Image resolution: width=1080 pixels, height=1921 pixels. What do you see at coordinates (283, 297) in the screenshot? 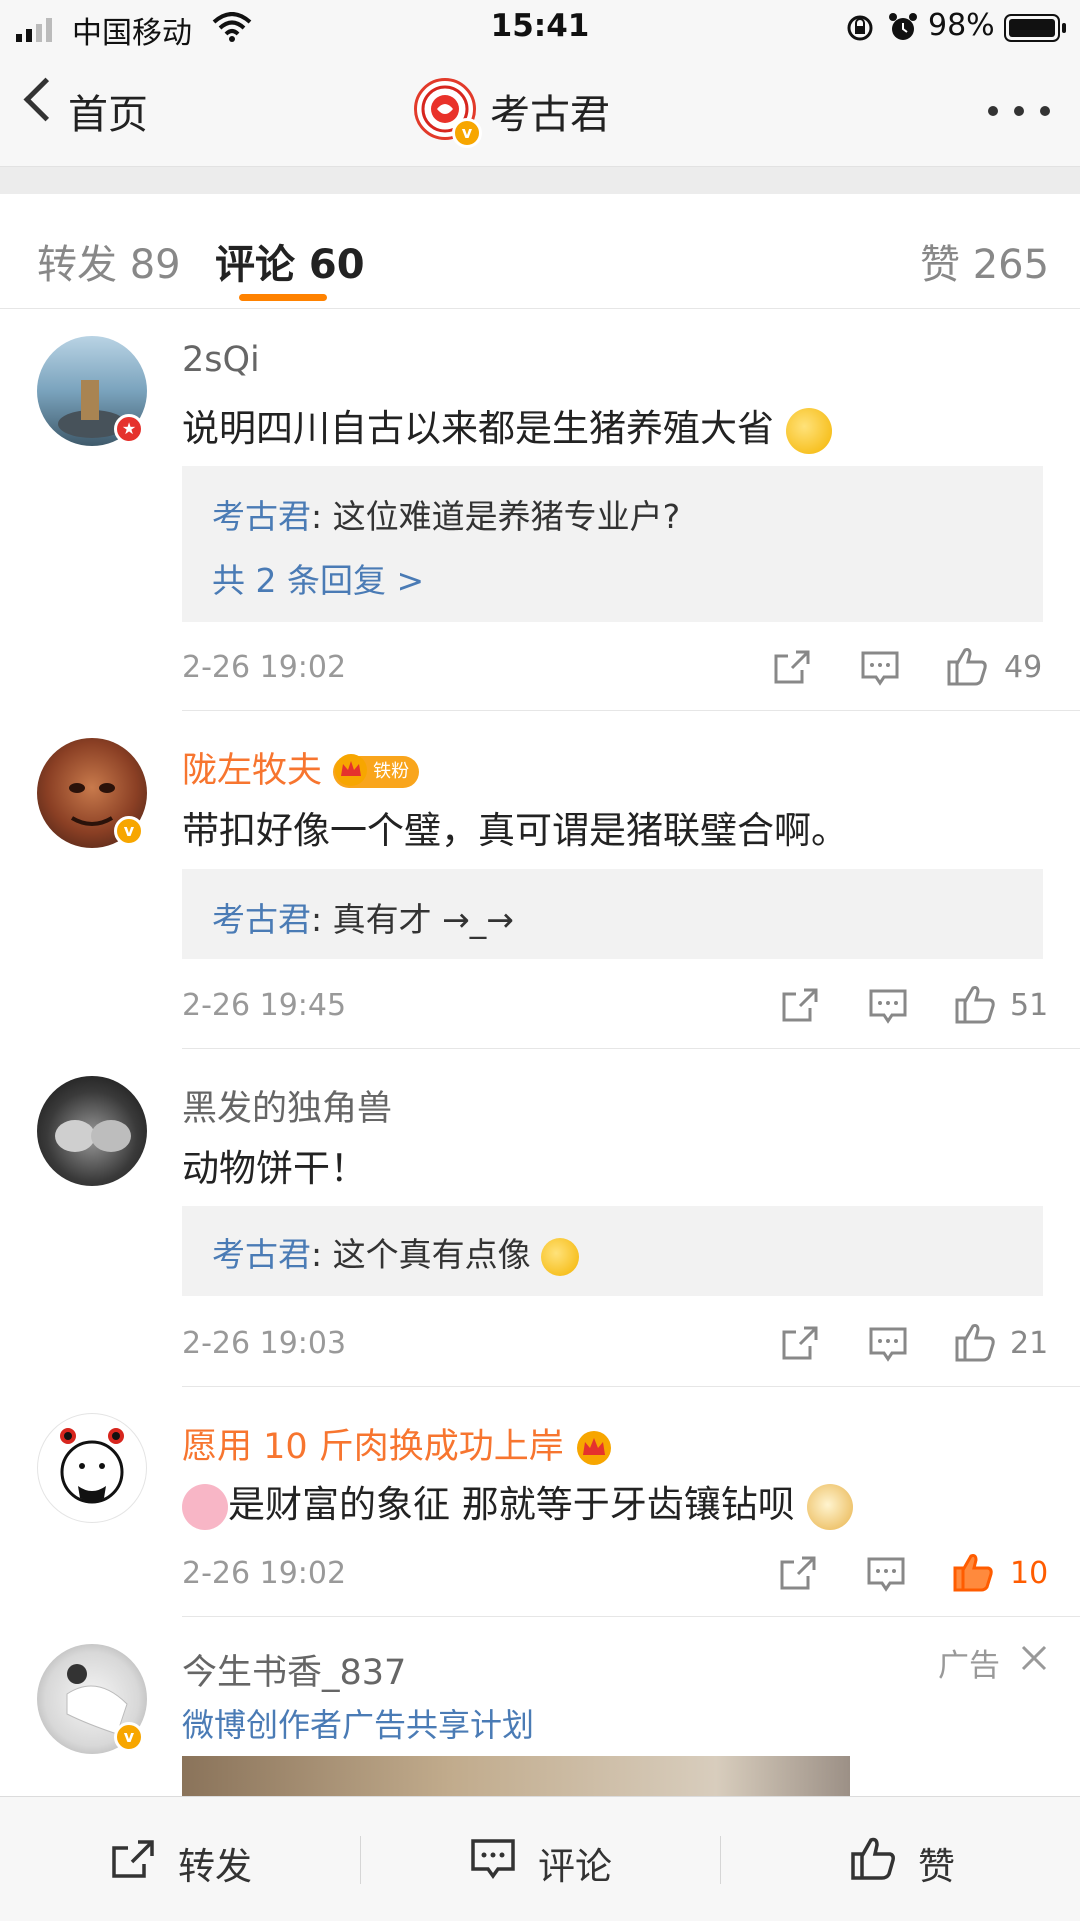
I see `active-tab-indicator` at bounding box center [283, 297].